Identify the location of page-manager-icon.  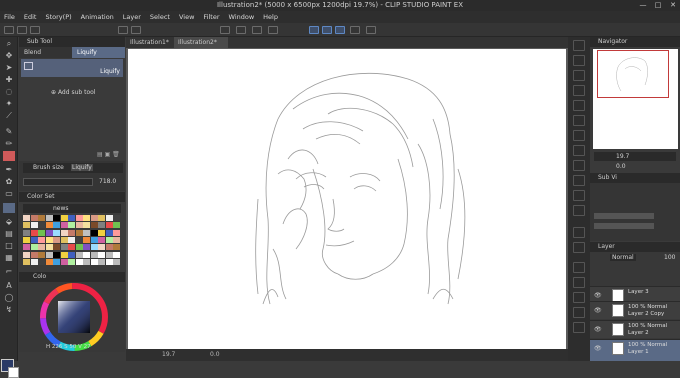
(579, 312).